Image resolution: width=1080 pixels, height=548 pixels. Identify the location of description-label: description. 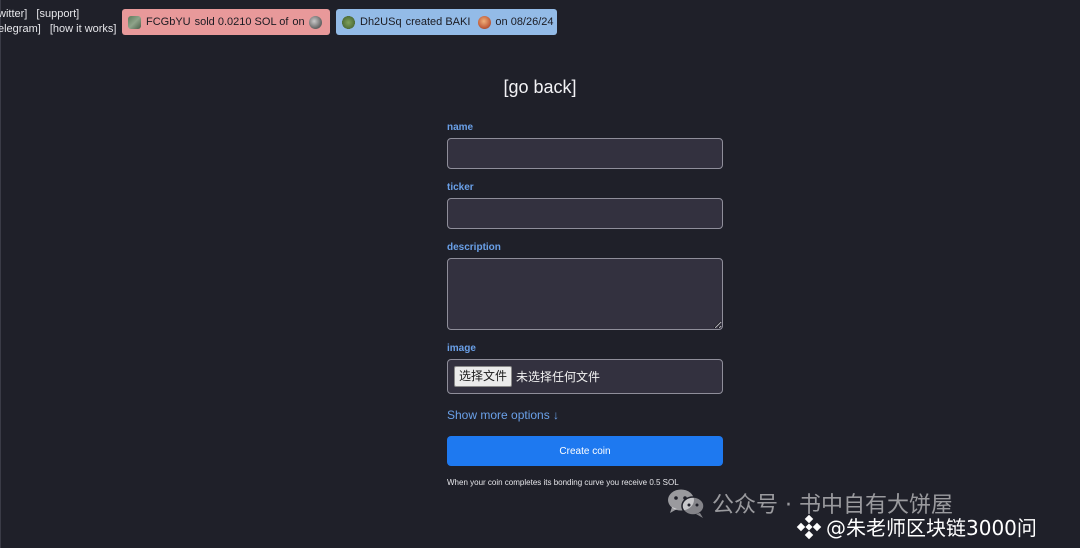
(474, 247).